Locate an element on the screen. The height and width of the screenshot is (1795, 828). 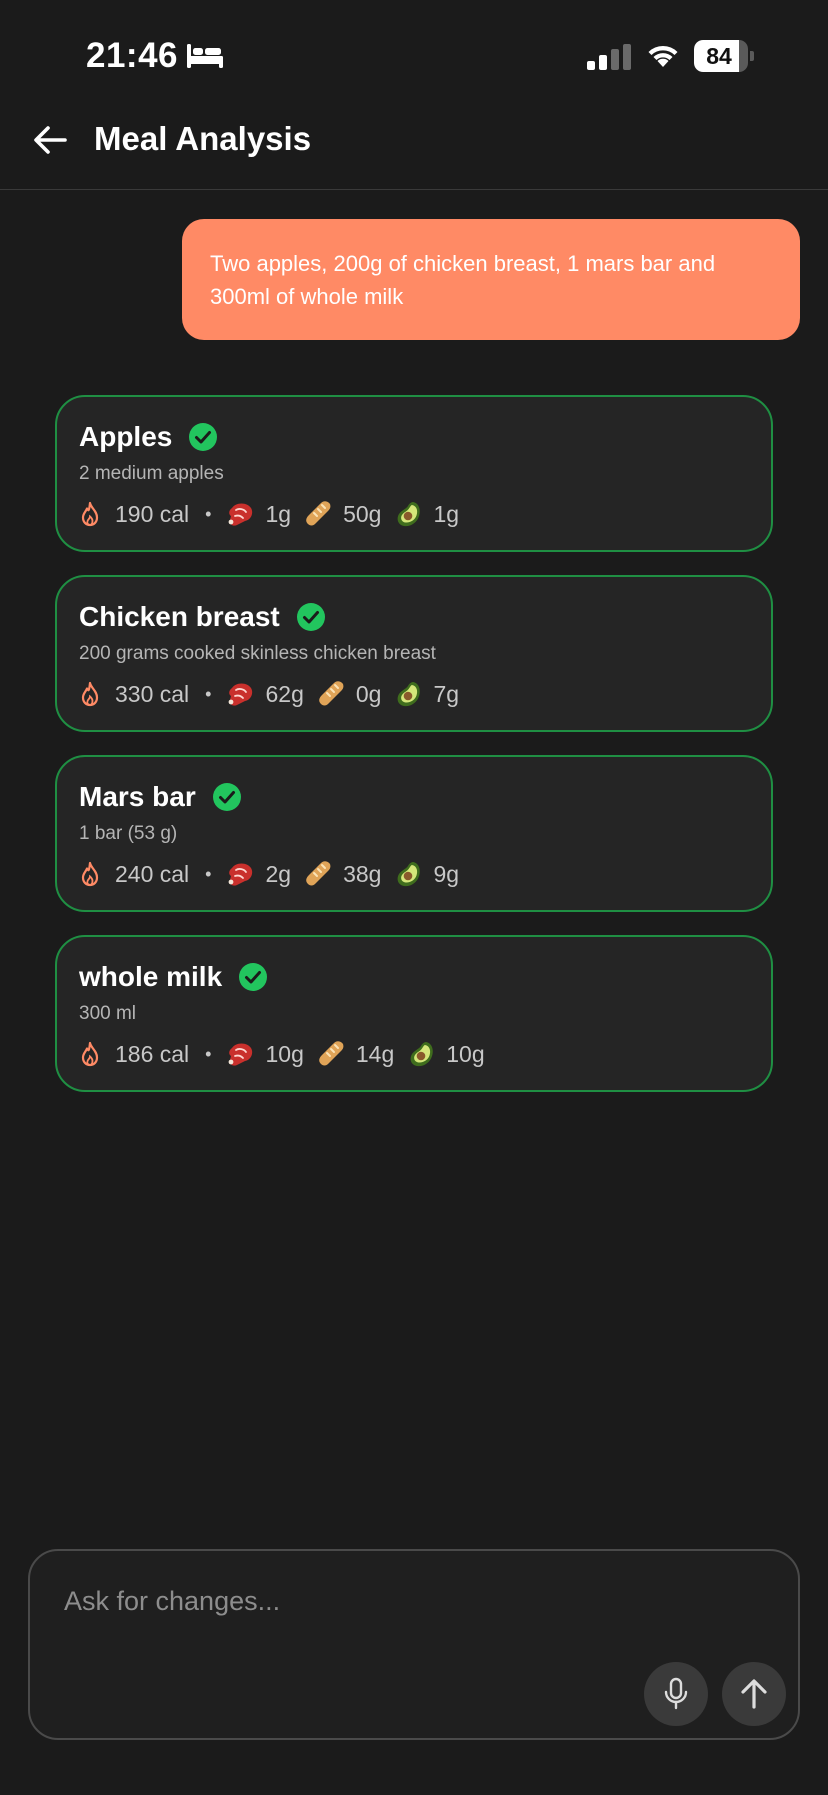
protein-value: 1g is located at coordinates (278, 513).